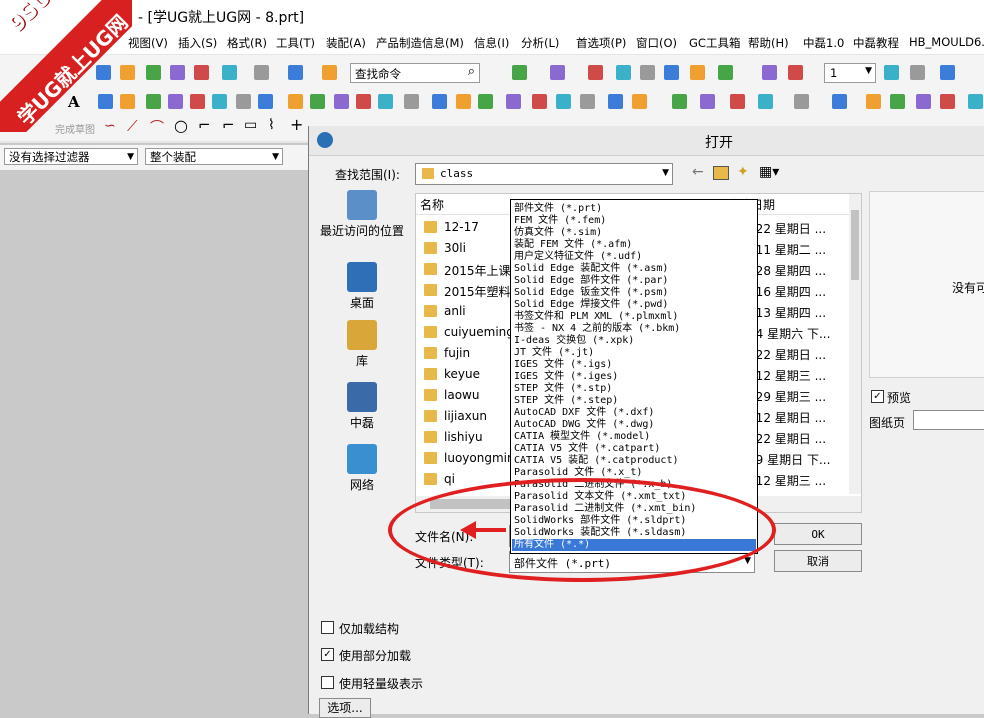 Image resolution: width=984 pixels, height=718 pixels. Describe the element at coordinates (698, 172) in the screenshot. I see `back-icon: ←` at that location.